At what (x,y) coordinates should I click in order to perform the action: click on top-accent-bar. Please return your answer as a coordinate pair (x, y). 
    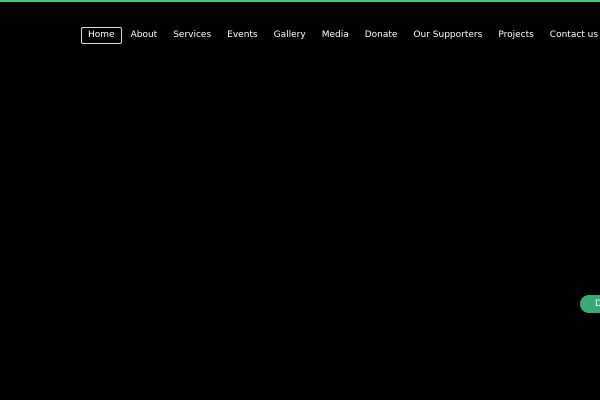
    Looking at the image, I should click on (300, 1).